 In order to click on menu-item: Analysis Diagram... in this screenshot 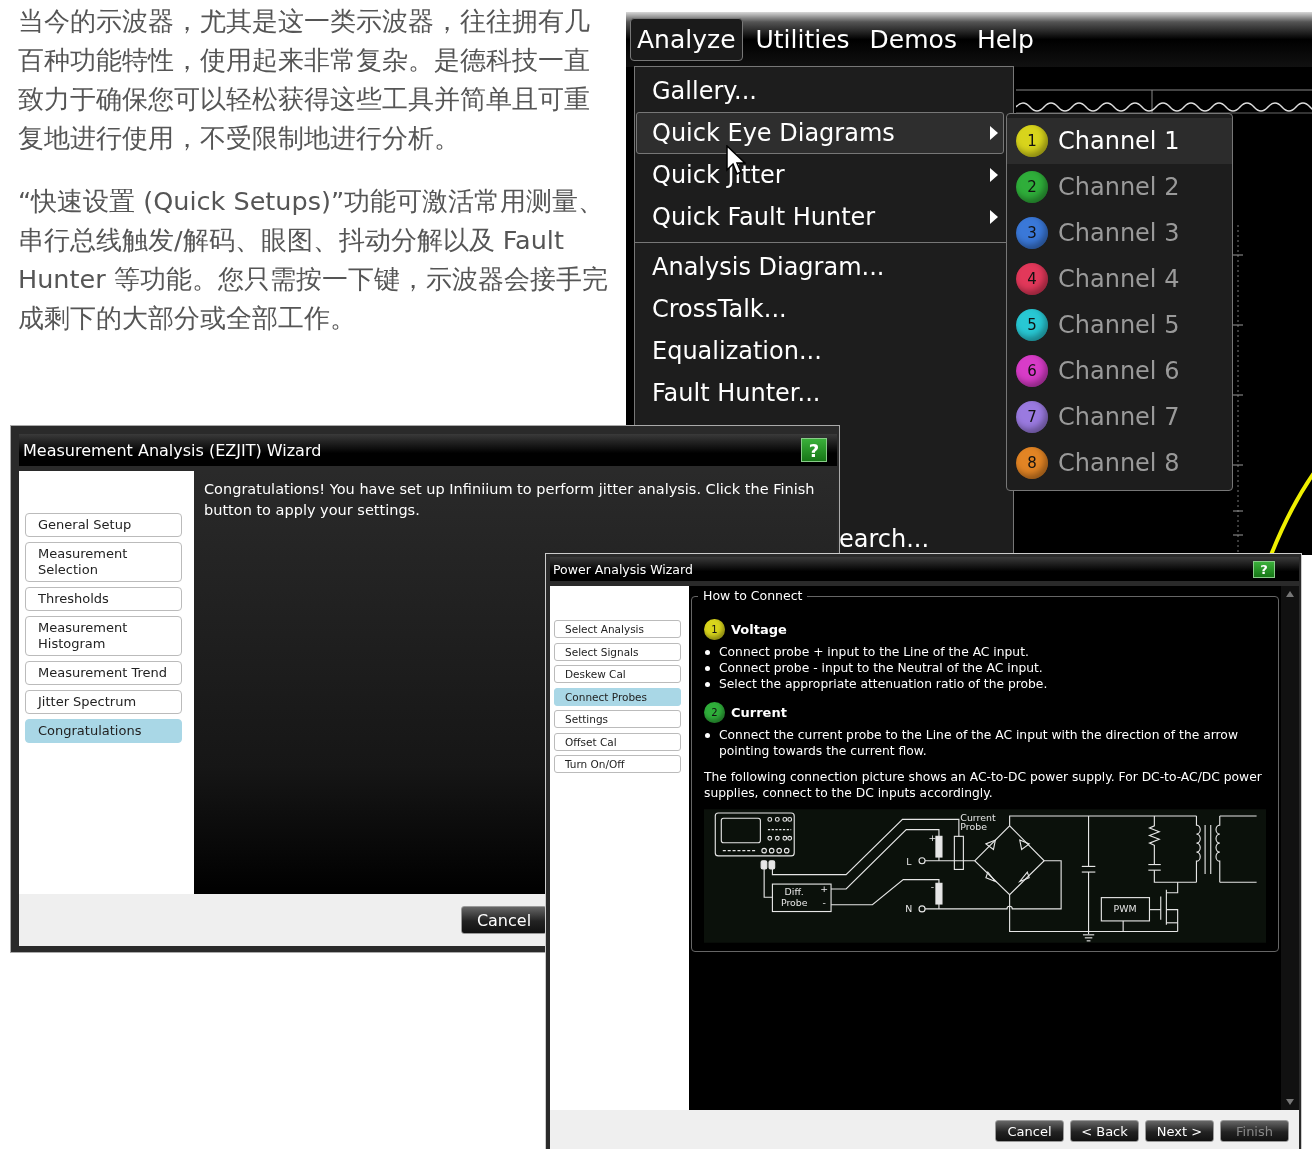, I will do `click(820, 267)`.